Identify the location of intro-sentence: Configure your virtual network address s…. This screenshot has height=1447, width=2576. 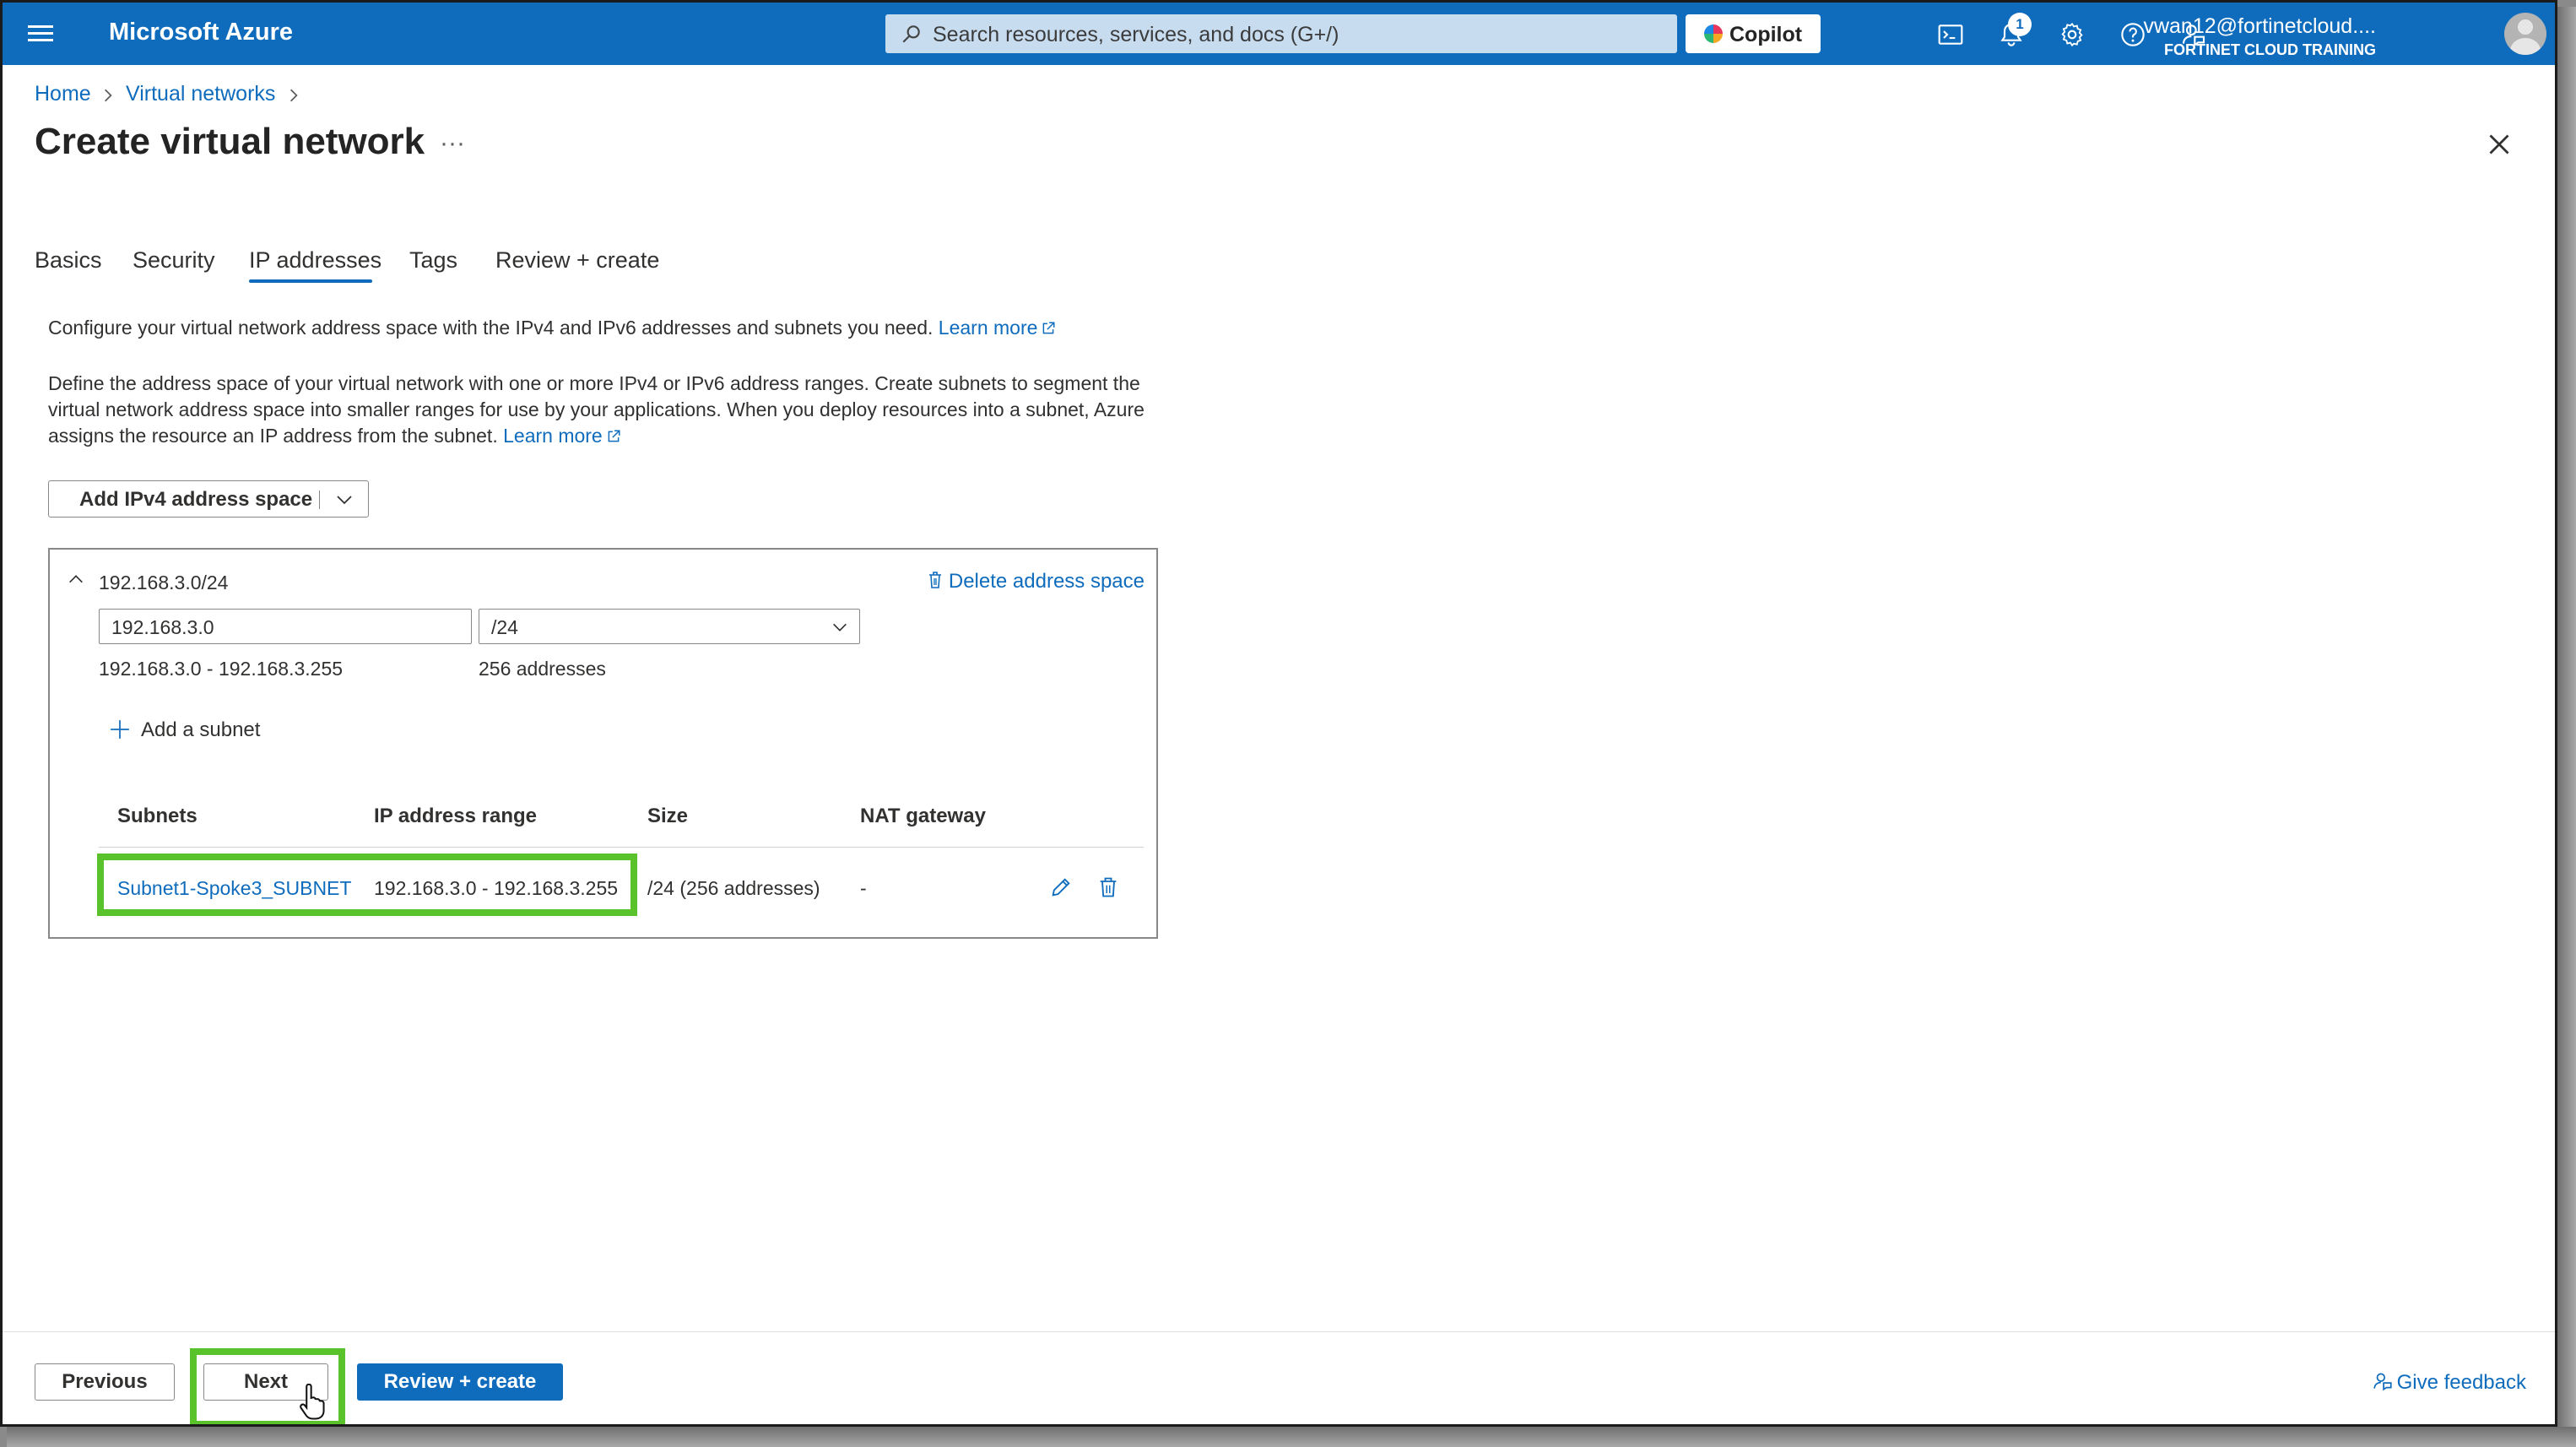
(491, 328).